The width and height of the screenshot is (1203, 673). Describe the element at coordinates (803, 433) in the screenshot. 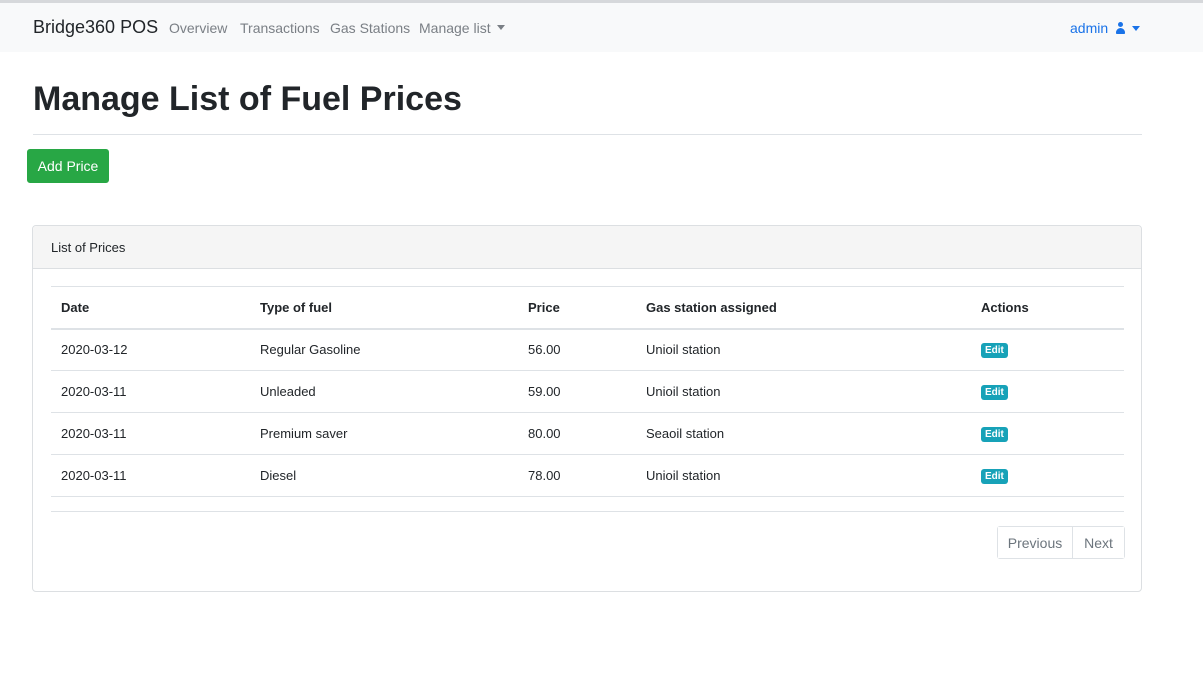

I see `cell-gas-station: Seaoil station` at that location.